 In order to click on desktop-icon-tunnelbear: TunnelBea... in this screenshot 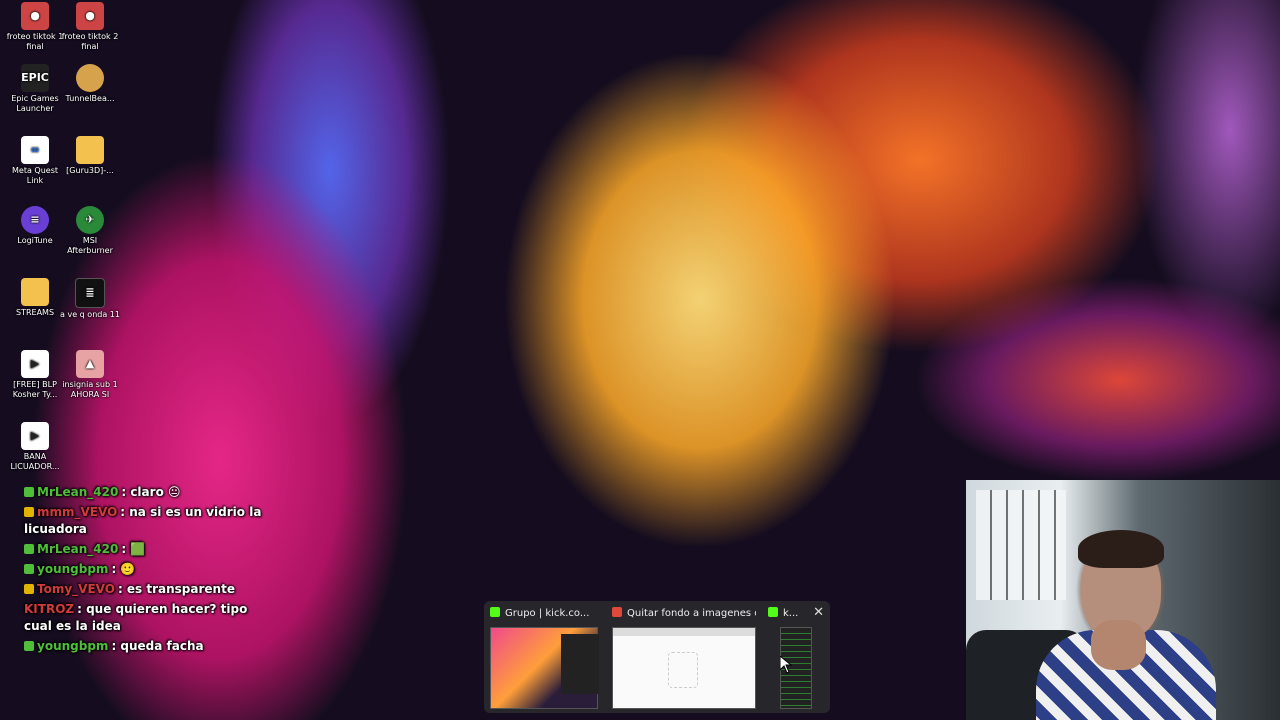, I will do `click(90, 84)`.